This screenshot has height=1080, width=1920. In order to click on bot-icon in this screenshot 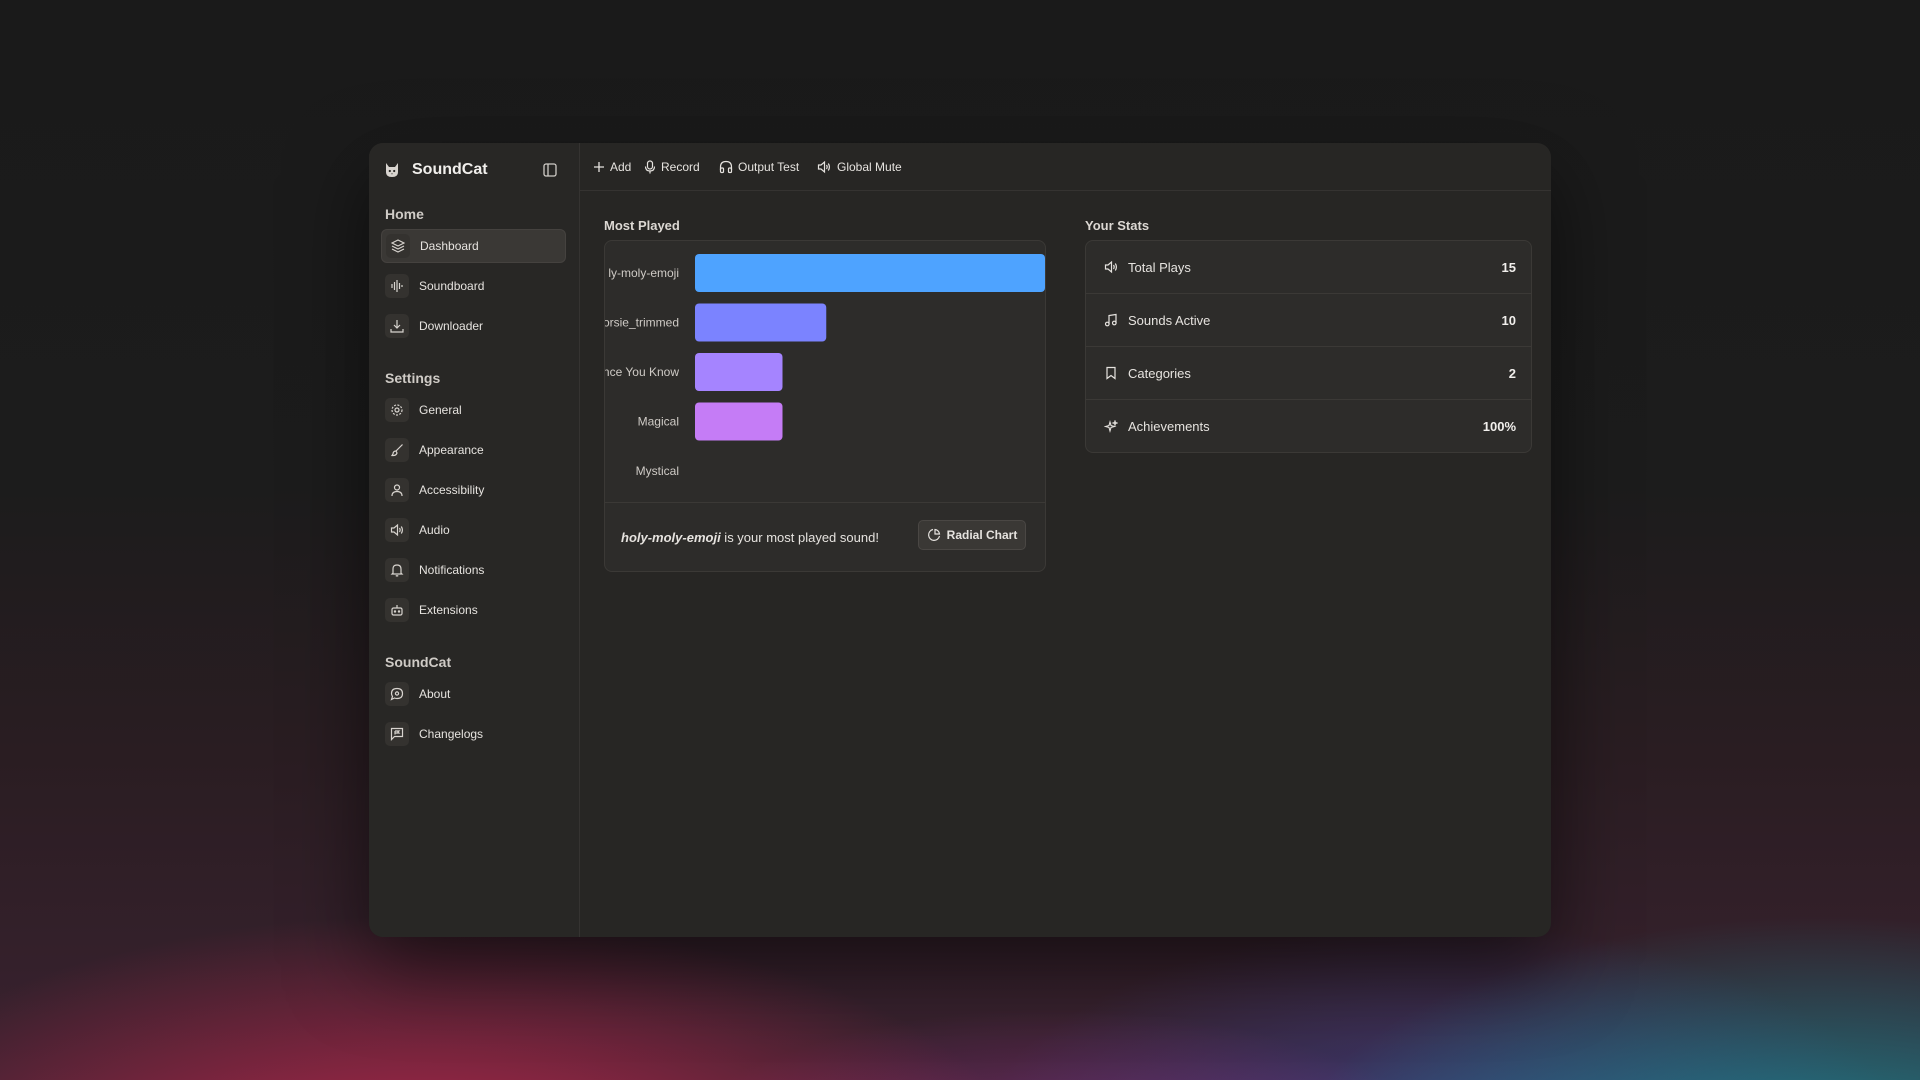, I will do `click(397, 610)`.